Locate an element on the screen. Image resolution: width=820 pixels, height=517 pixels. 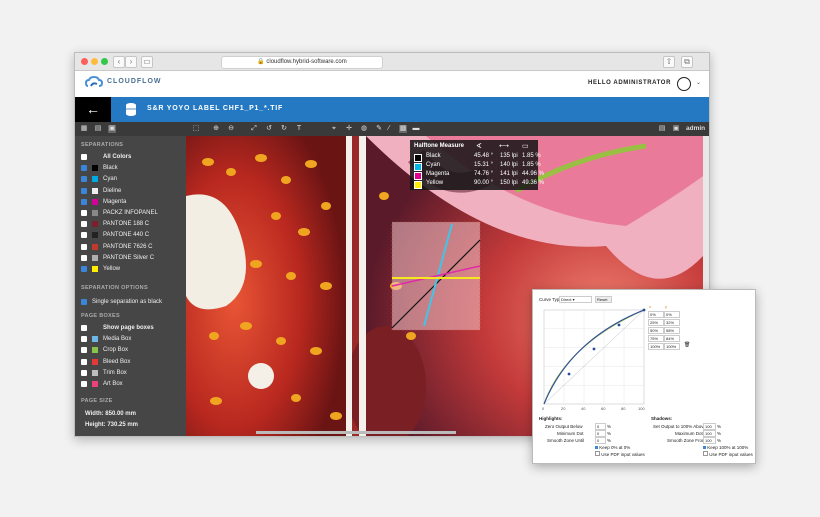
rotate-left-icon: ↺ is located at coordinates (269, 129).